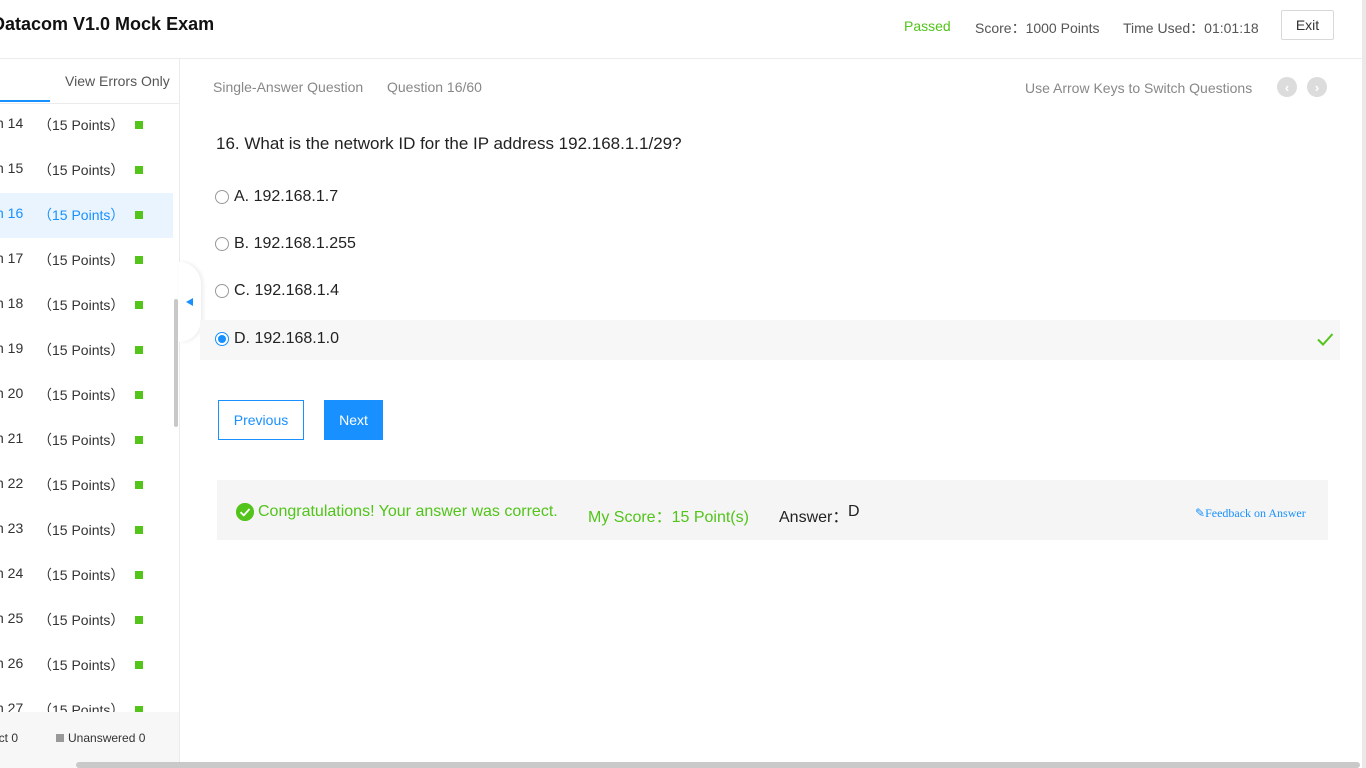 This screenshot has width=1366, height=768. Describe the element at coordinates (1037, 28) in the screenshot. I see `total-score: Score：1000 Points` at that location.